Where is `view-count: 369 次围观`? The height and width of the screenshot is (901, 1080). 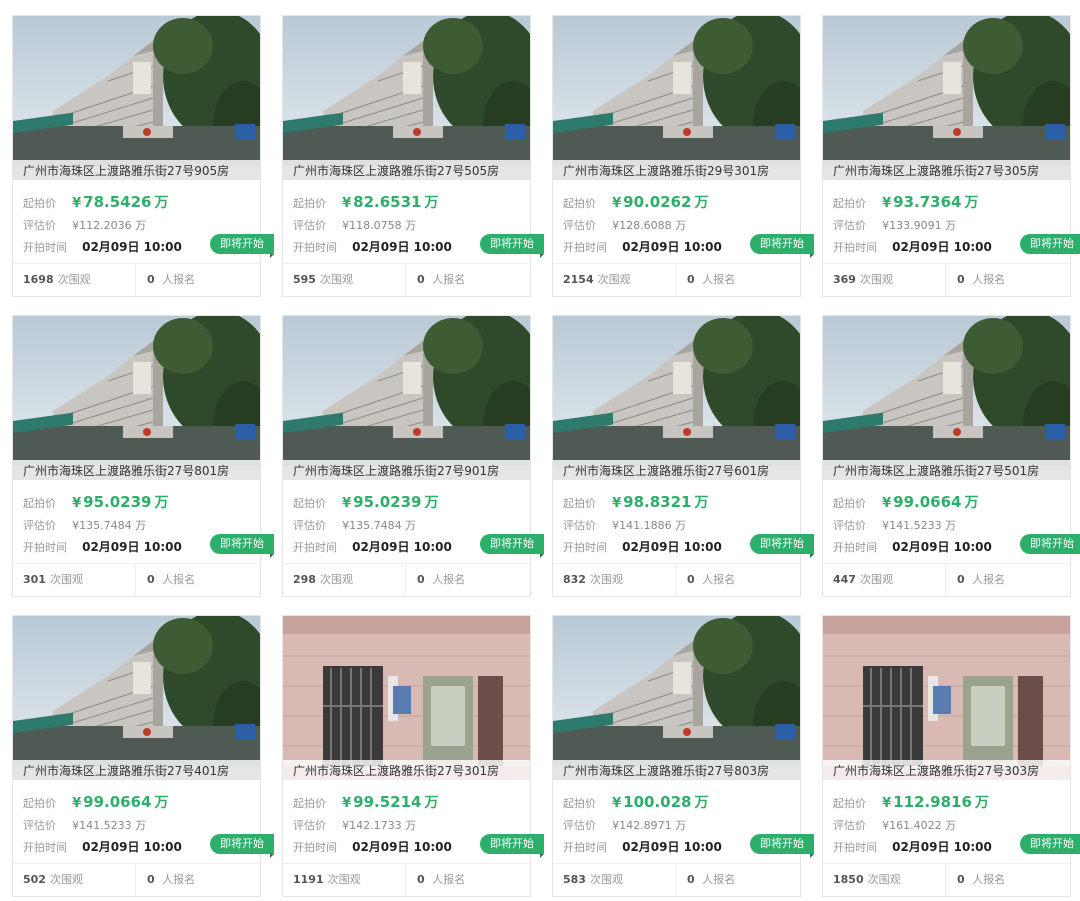 view-count: 369 次围观 is located at coordinates (889, 280).